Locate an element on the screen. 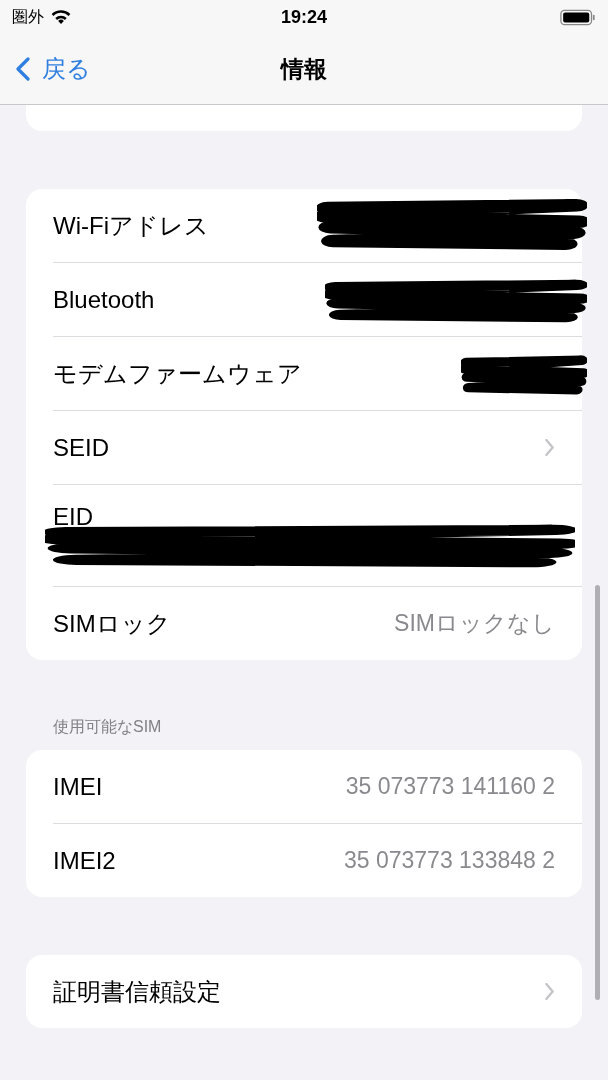 The width and height of the screenshot is (608, 1080). row-value: 35 073773 141160 2 is located at coordinates (450, 786).